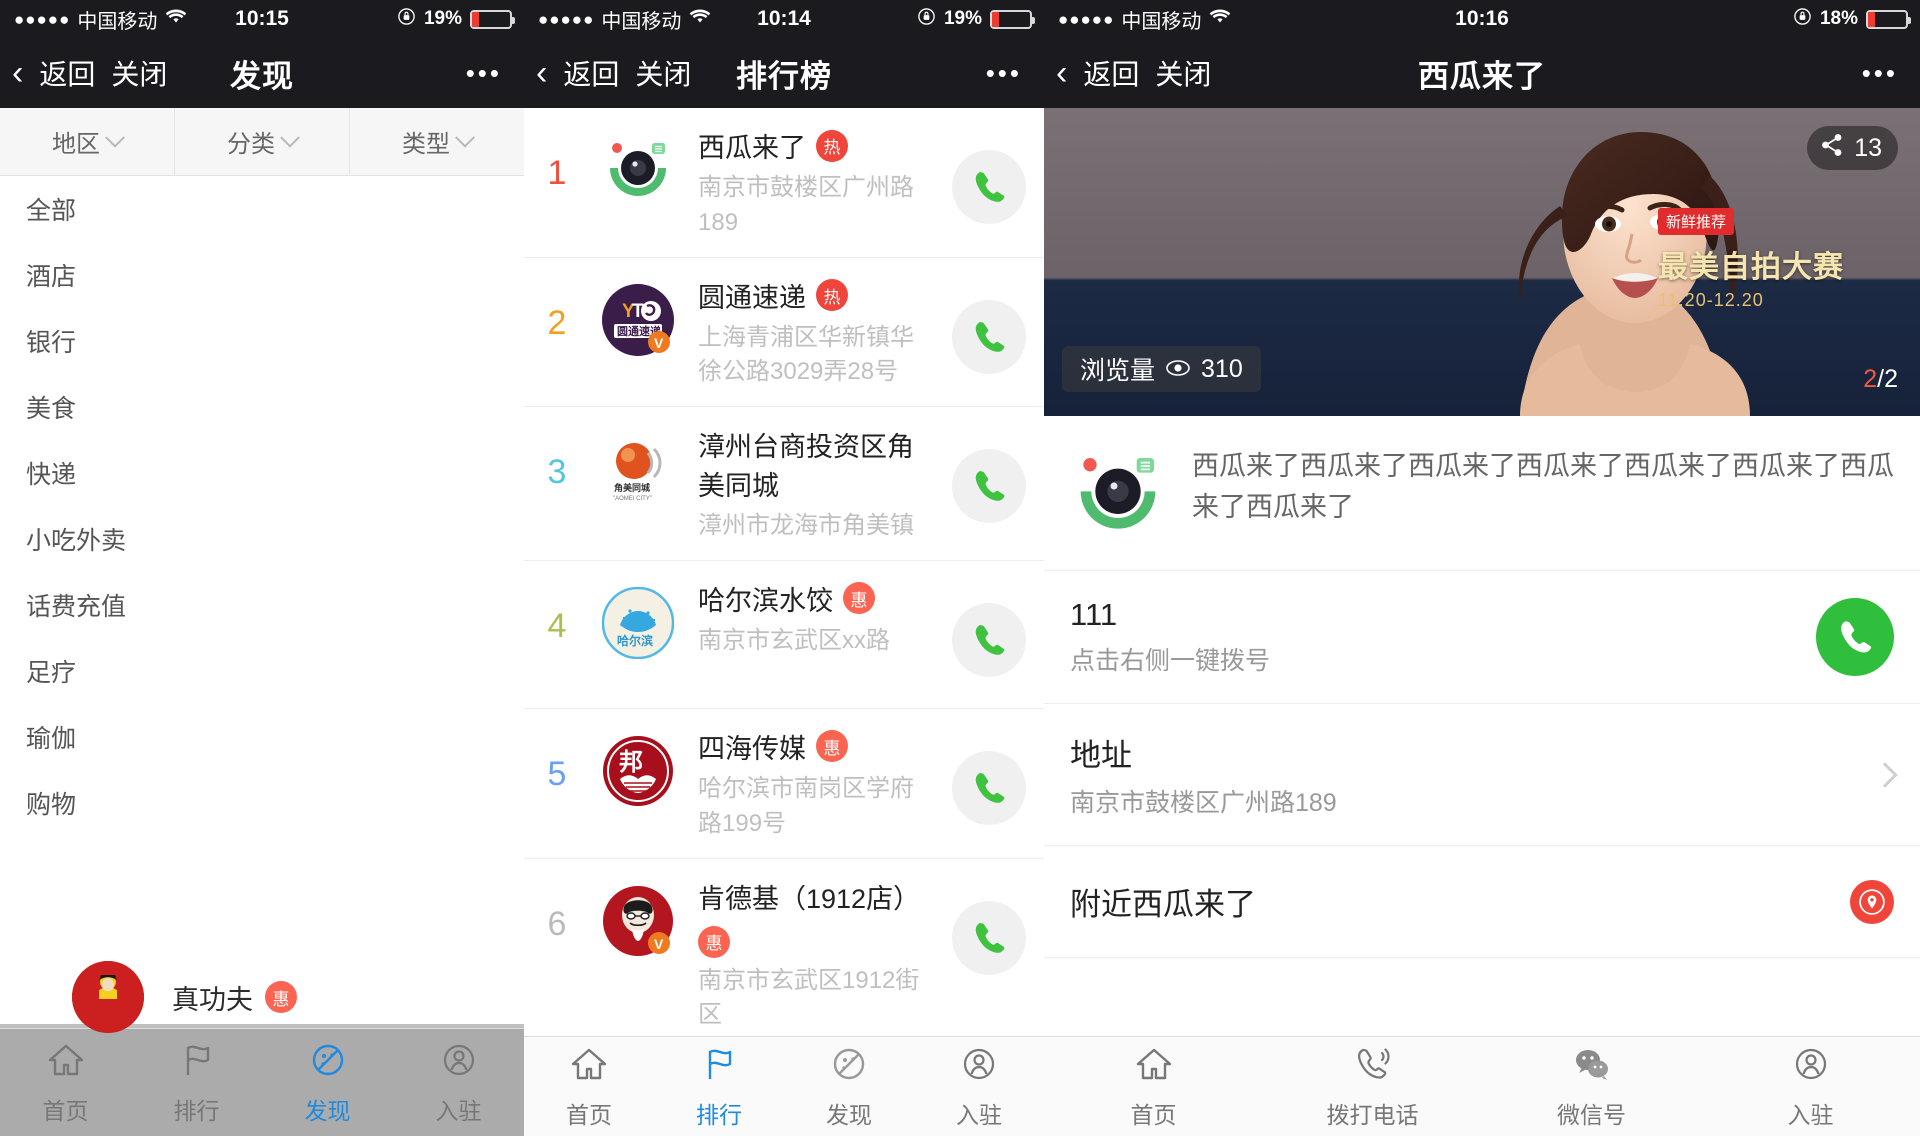 The width and height of the screenshot is (1920, 1136). What do you see at coordinates (1751, 267) in the screenshot?
I see `promo-title: 最美自拍大赛` at bounding box center [1751, 267].